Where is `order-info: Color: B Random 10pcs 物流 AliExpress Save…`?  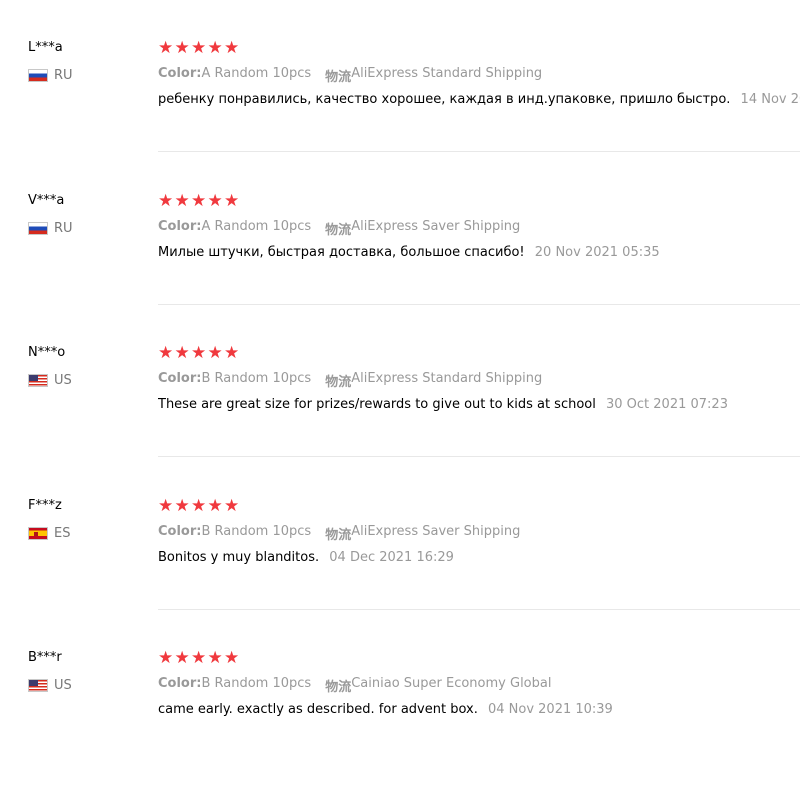
order-info: Color: B Random 10pcs 物流 AliExpress Save… is located at coordinates (339, 533).